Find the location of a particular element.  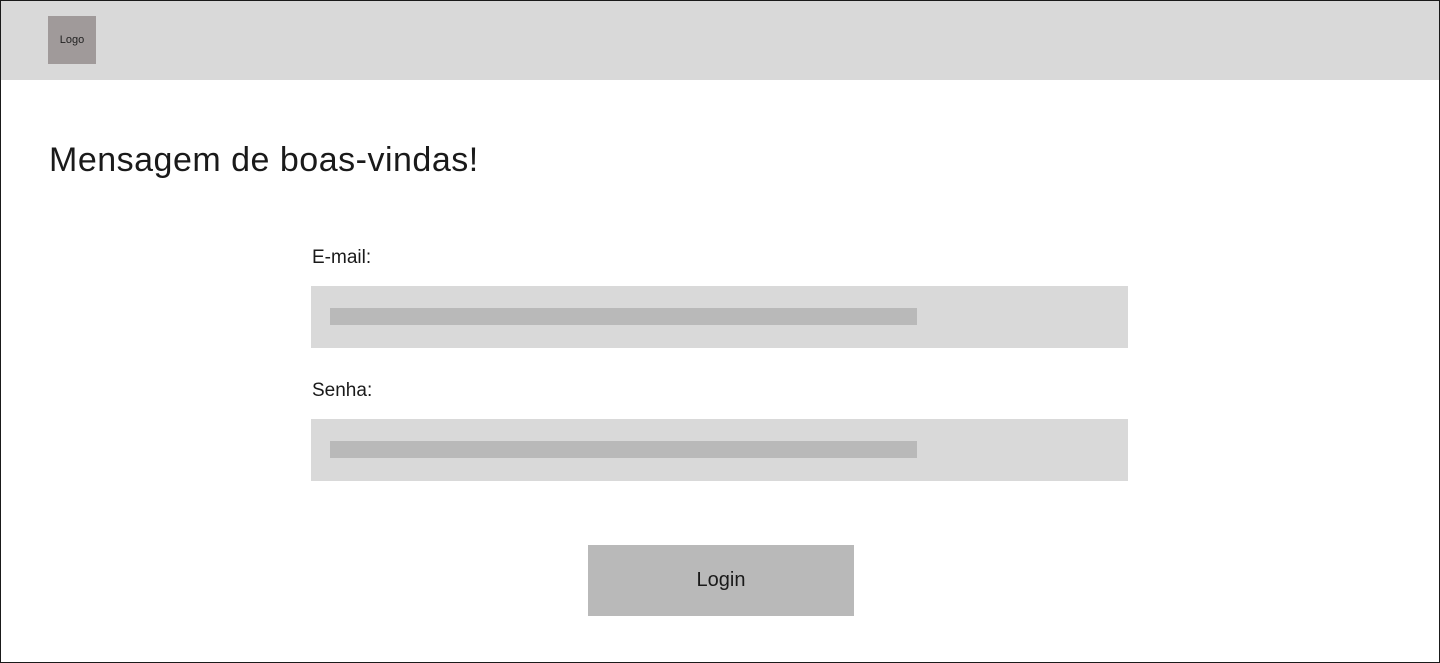

email-label: E-mail: is located at coordinates (342, 257).